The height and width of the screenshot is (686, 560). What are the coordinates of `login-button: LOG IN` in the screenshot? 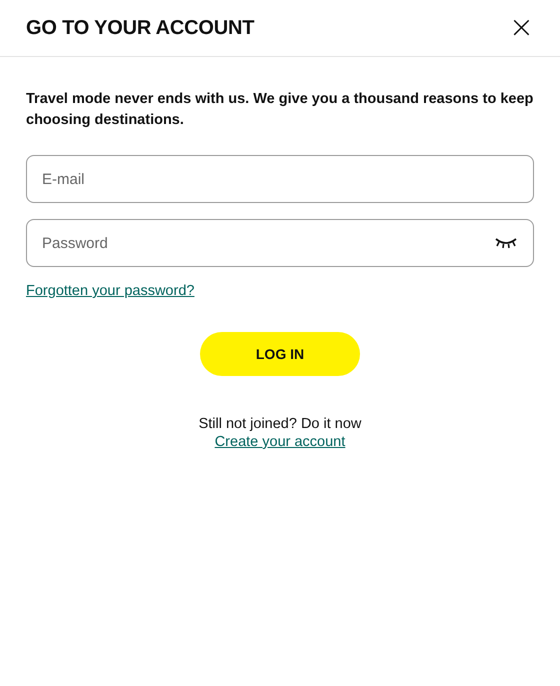 It's located at (280, 354).